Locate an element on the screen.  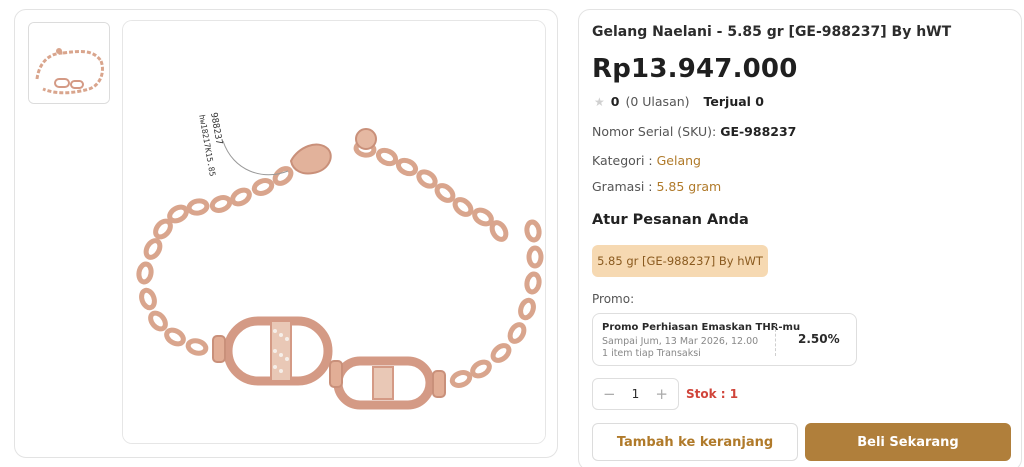
product-price: Rp13.947.000 is located at coordinates (695, 69).